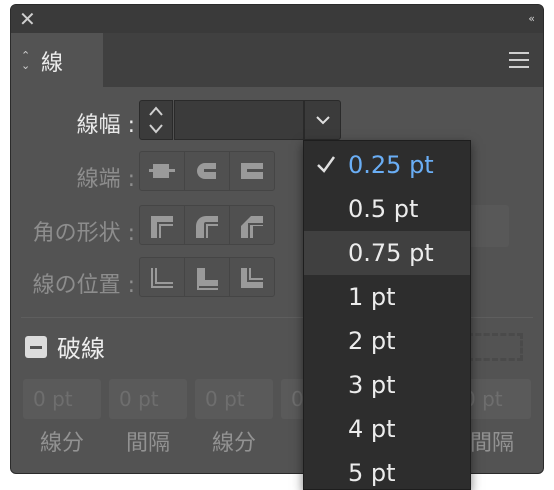 The height and width of the screenshot is (490, 554). Describe the element at coordinates (27, 19) in the screenshot. I see `close-icon: ✕` at that location.